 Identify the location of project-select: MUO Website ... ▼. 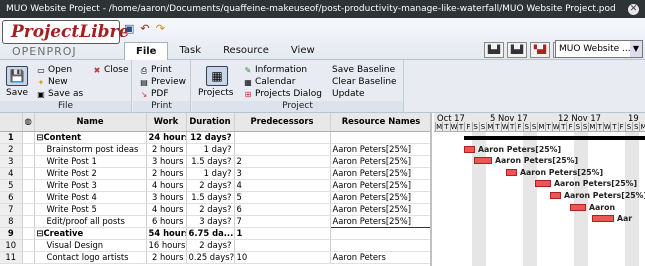
(599, 49).